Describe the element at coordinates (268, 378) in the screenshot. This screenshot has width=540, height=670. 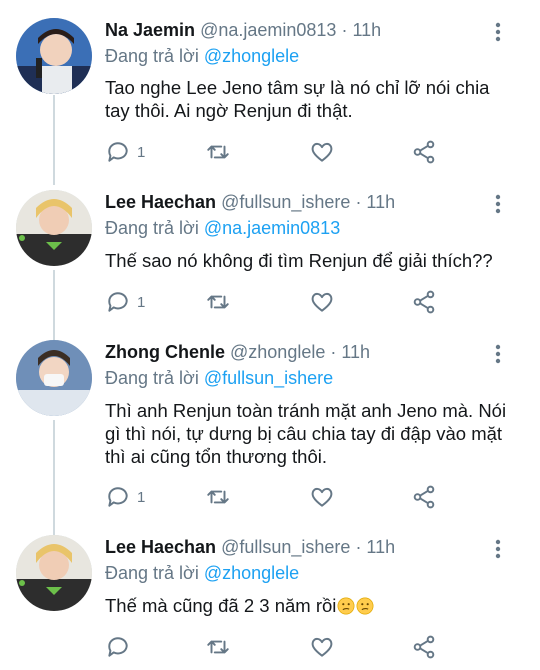
I see `mention-link: @fullsun_ishere` at that location.